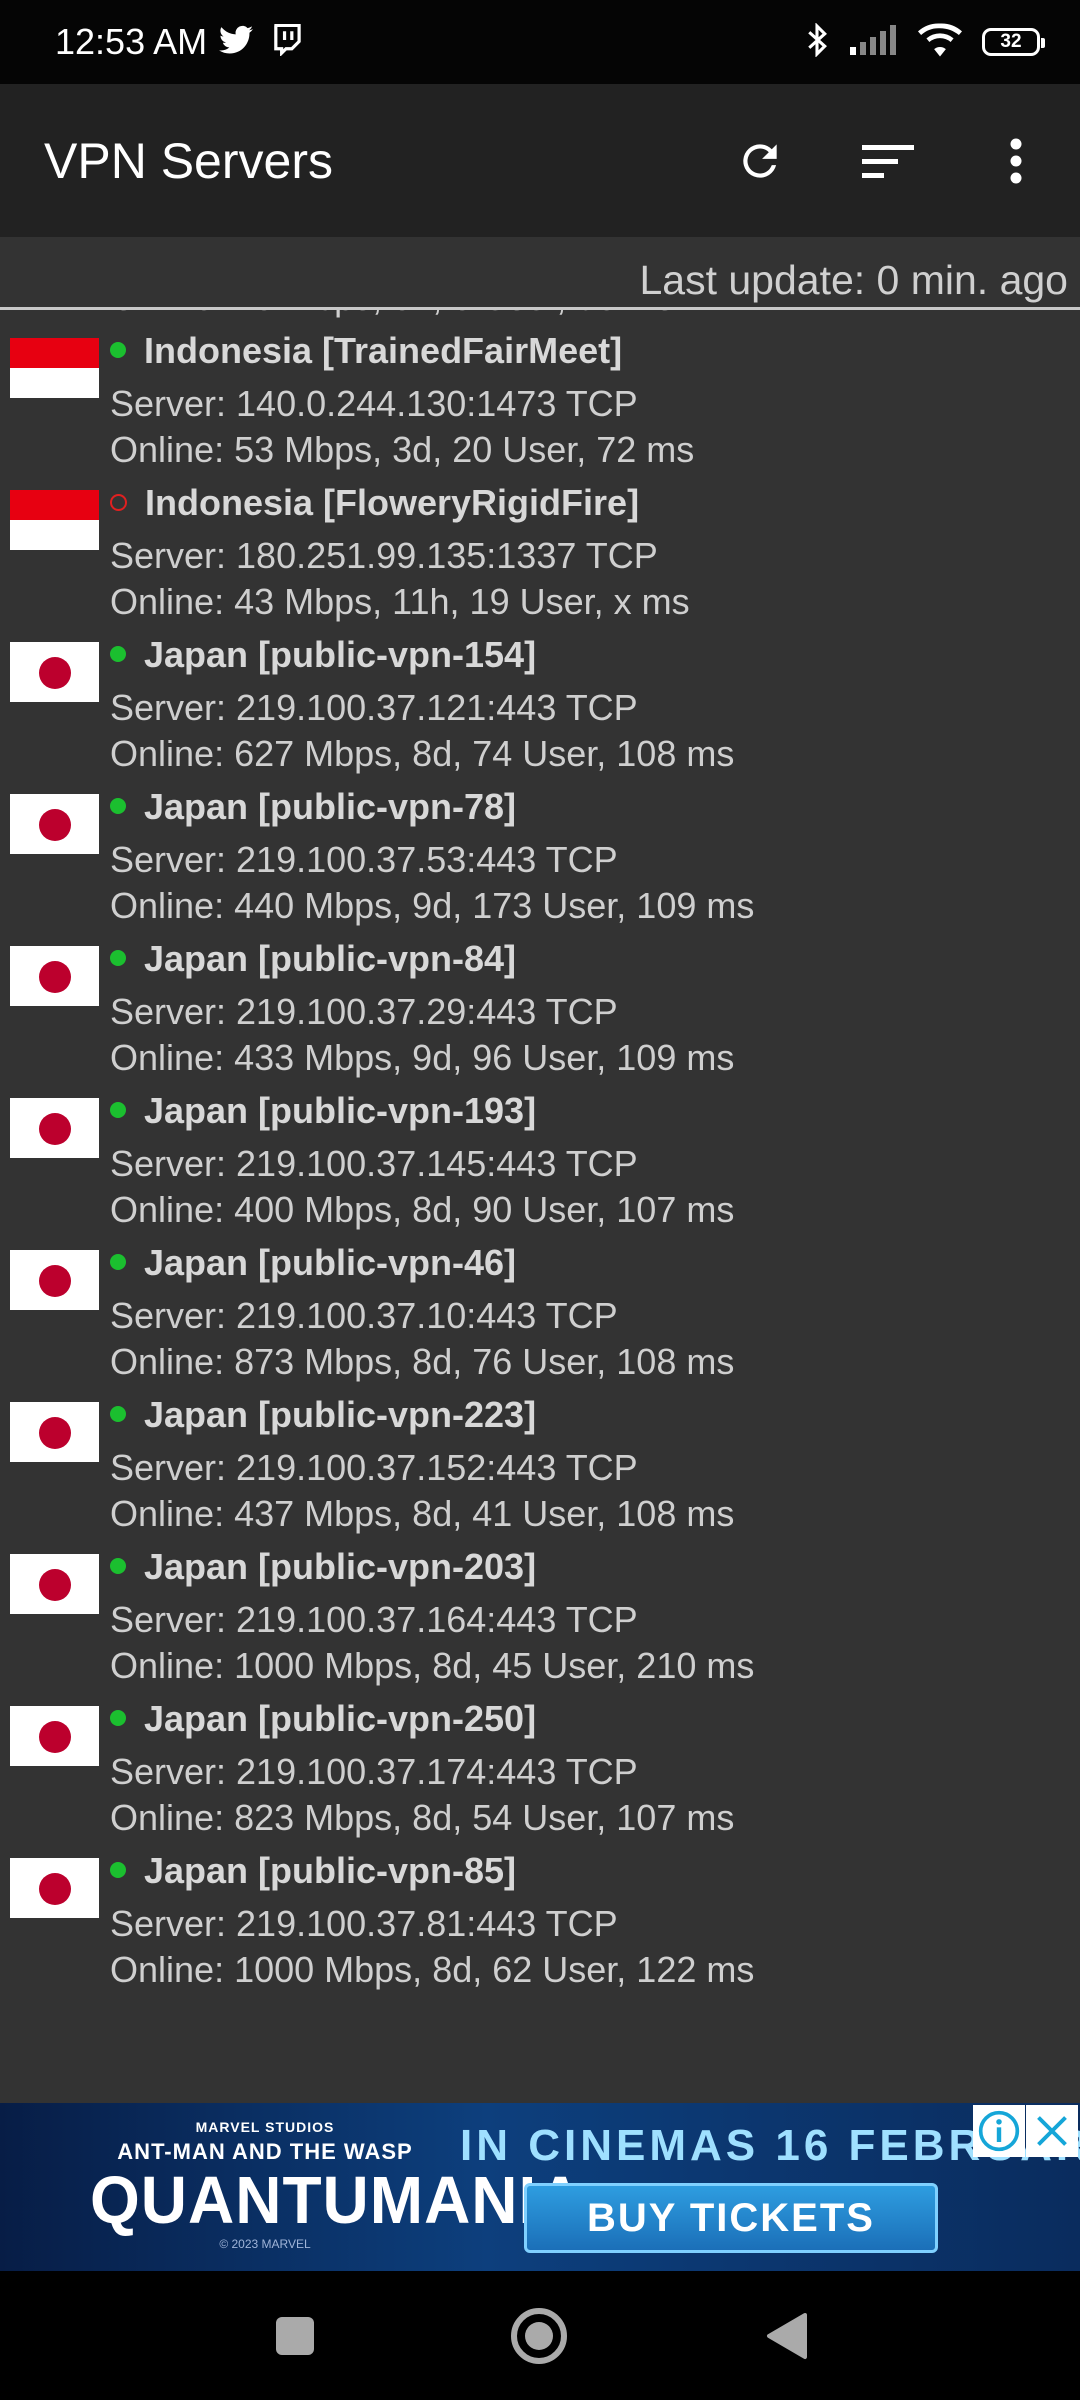 The width and height of the screenshot is (1080, 2400). I want to click on ad-studio: MARVEL STUDIOS, so click(265, 2127).